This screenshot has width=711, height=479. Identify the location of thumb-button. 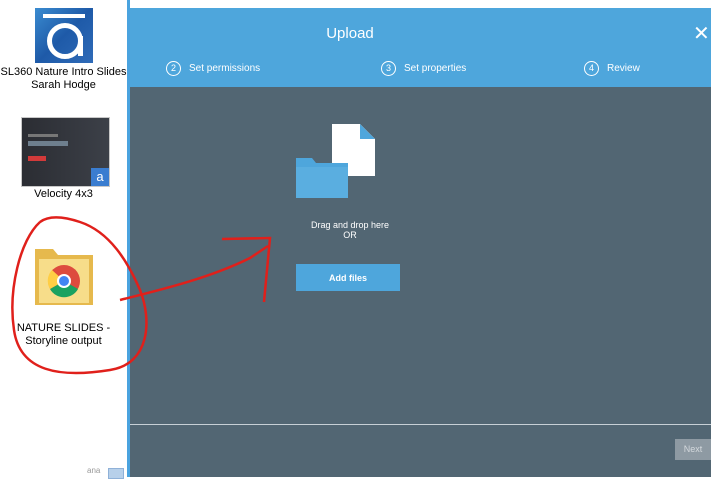
(37, 158).